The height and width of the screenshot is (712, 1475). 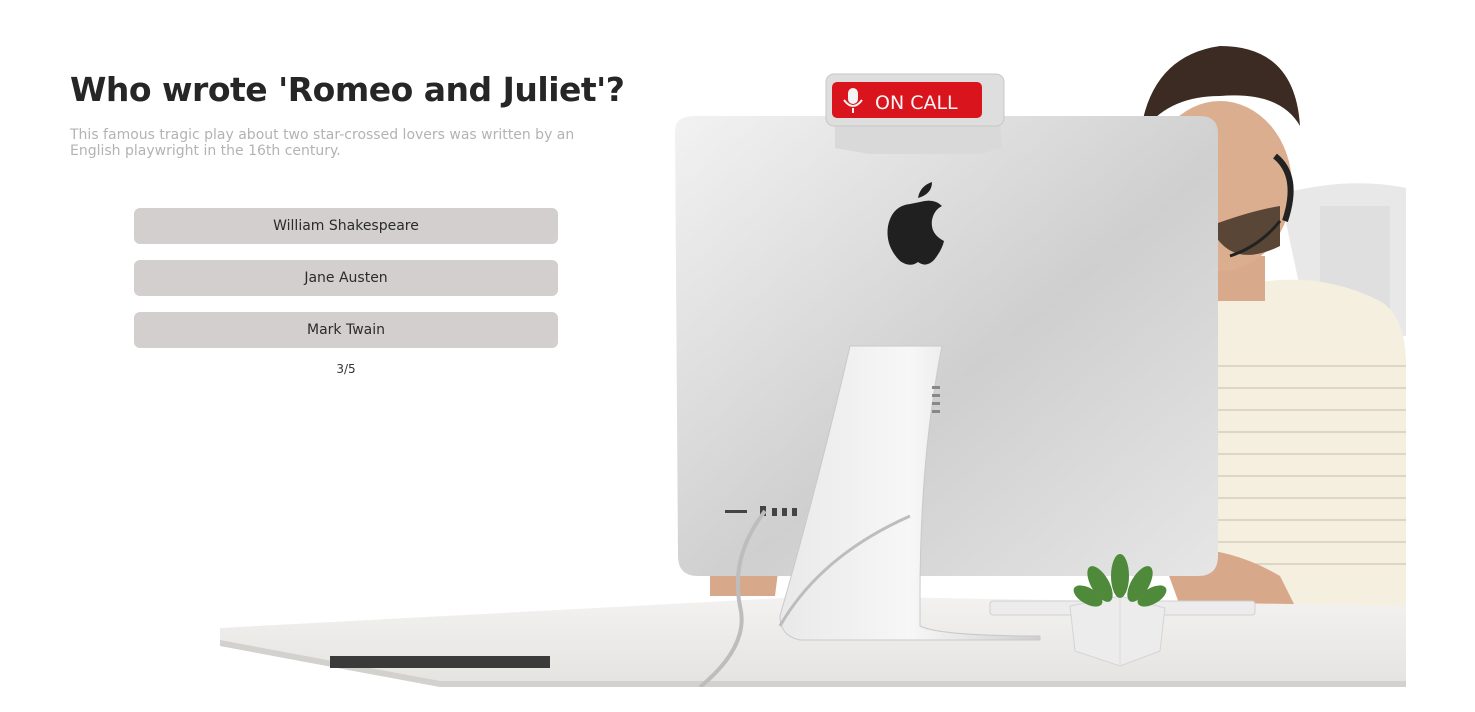 I want to click on question-title: Who wrote 'Romeo and Juliet'?, so click(x=347, y=89).